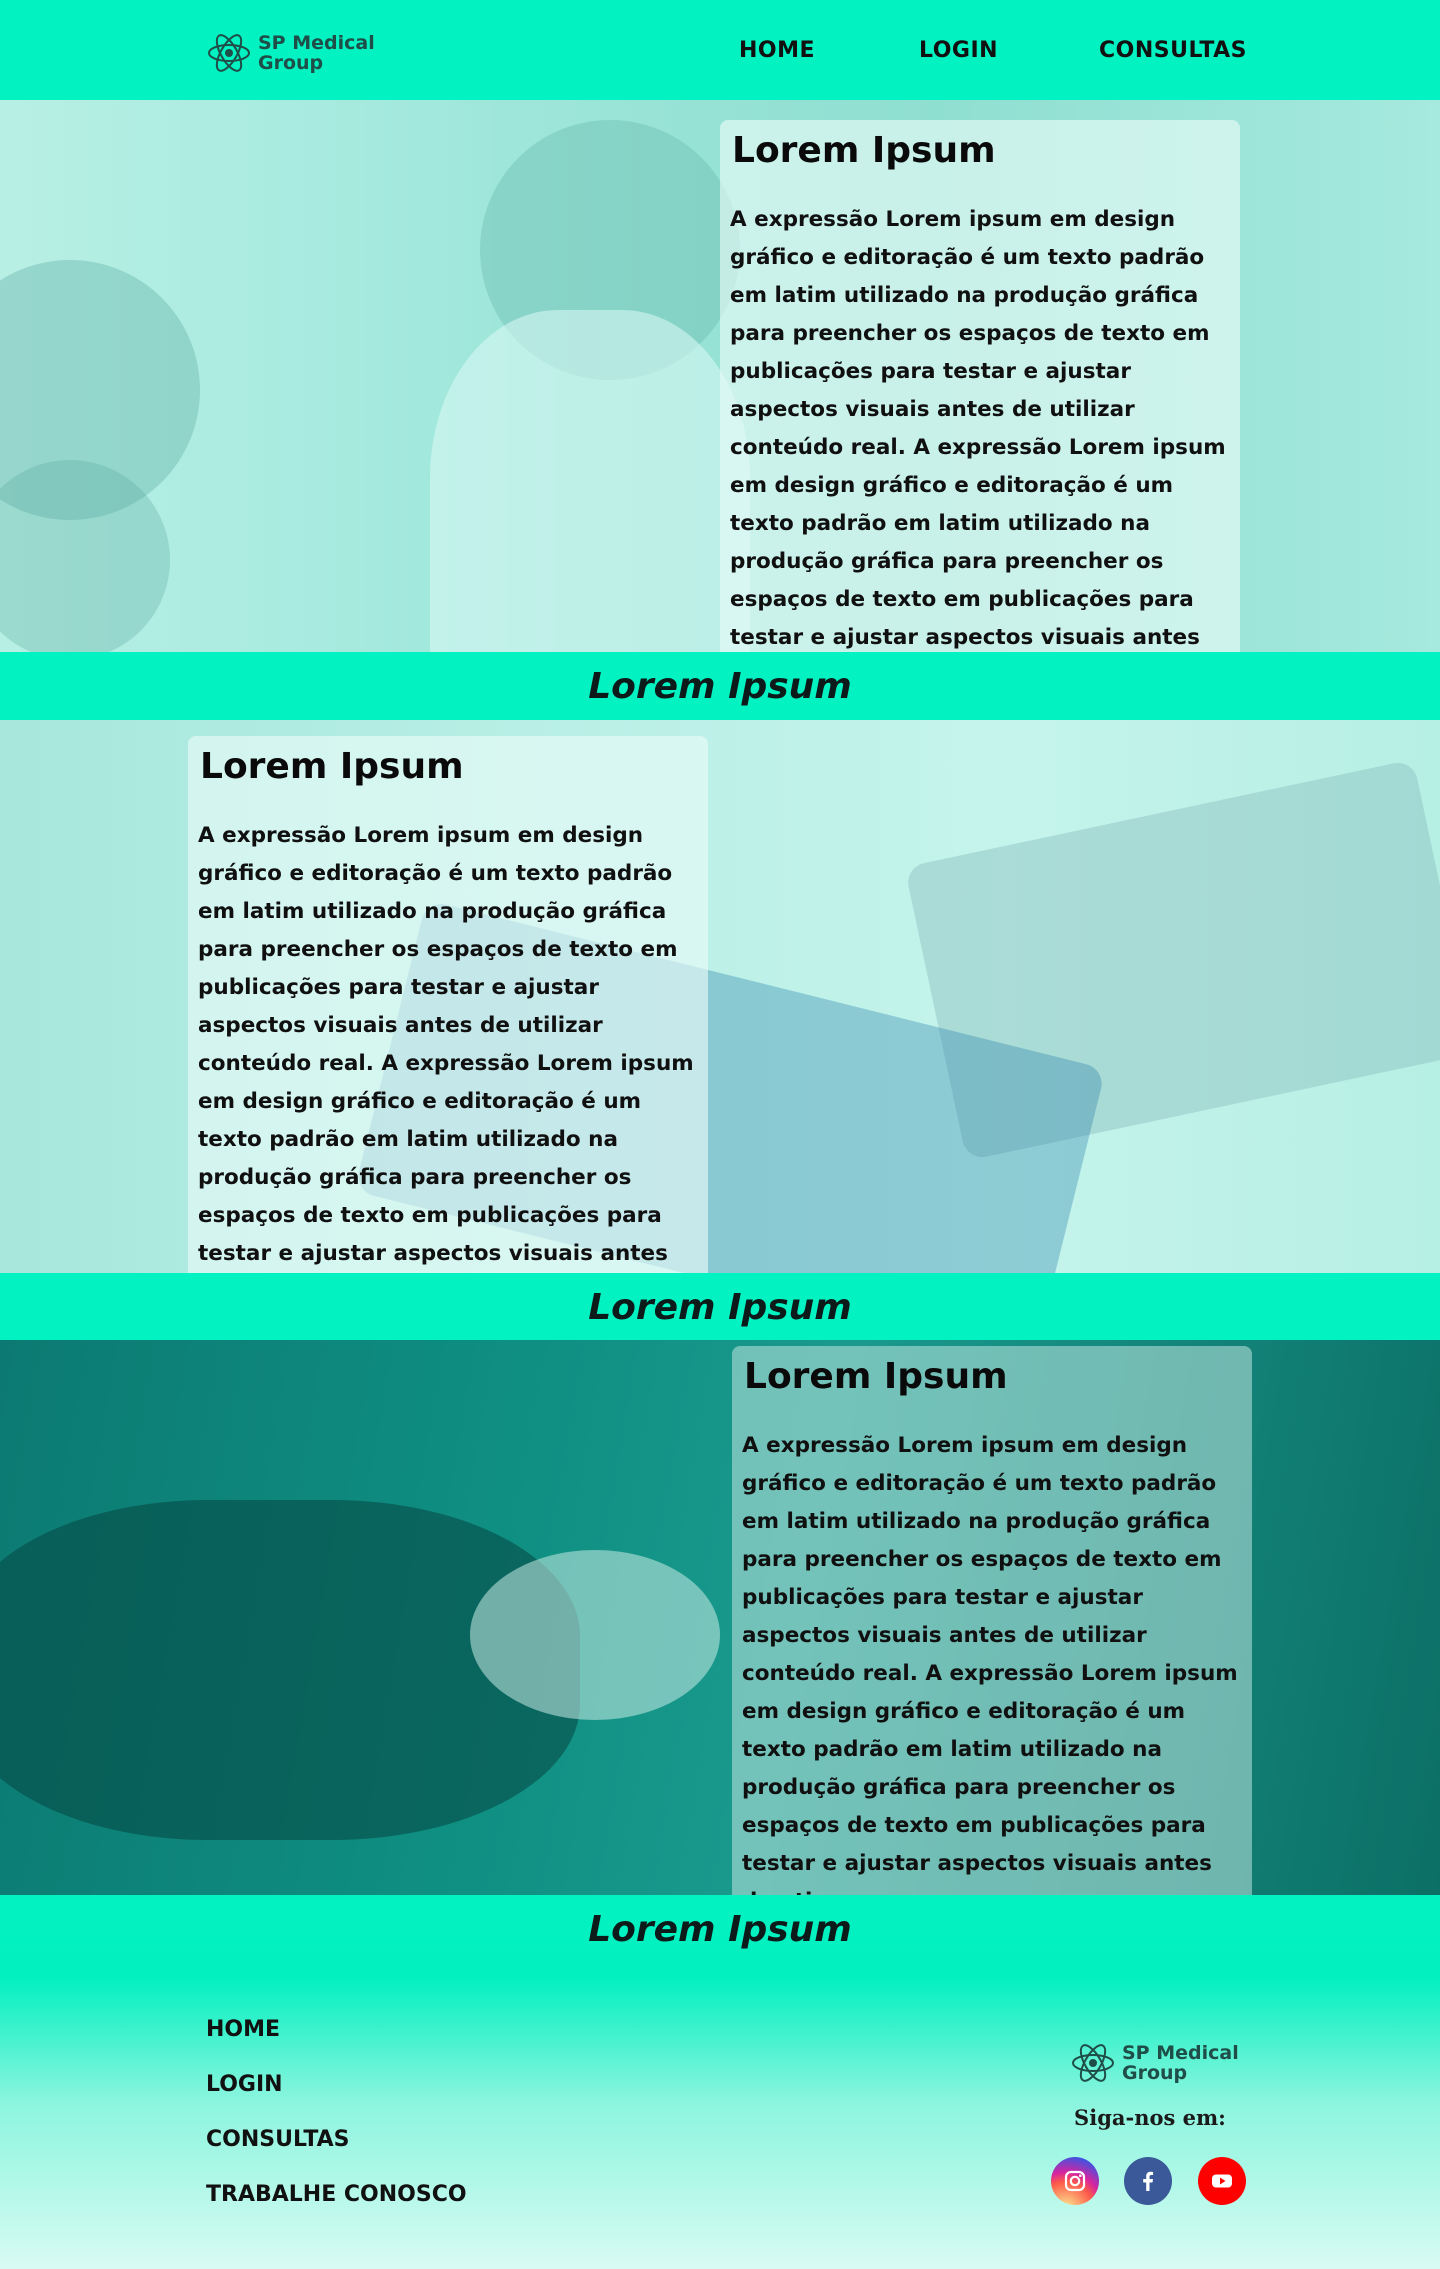  I want to click on doctor-coat-photo, so click(590, 481).